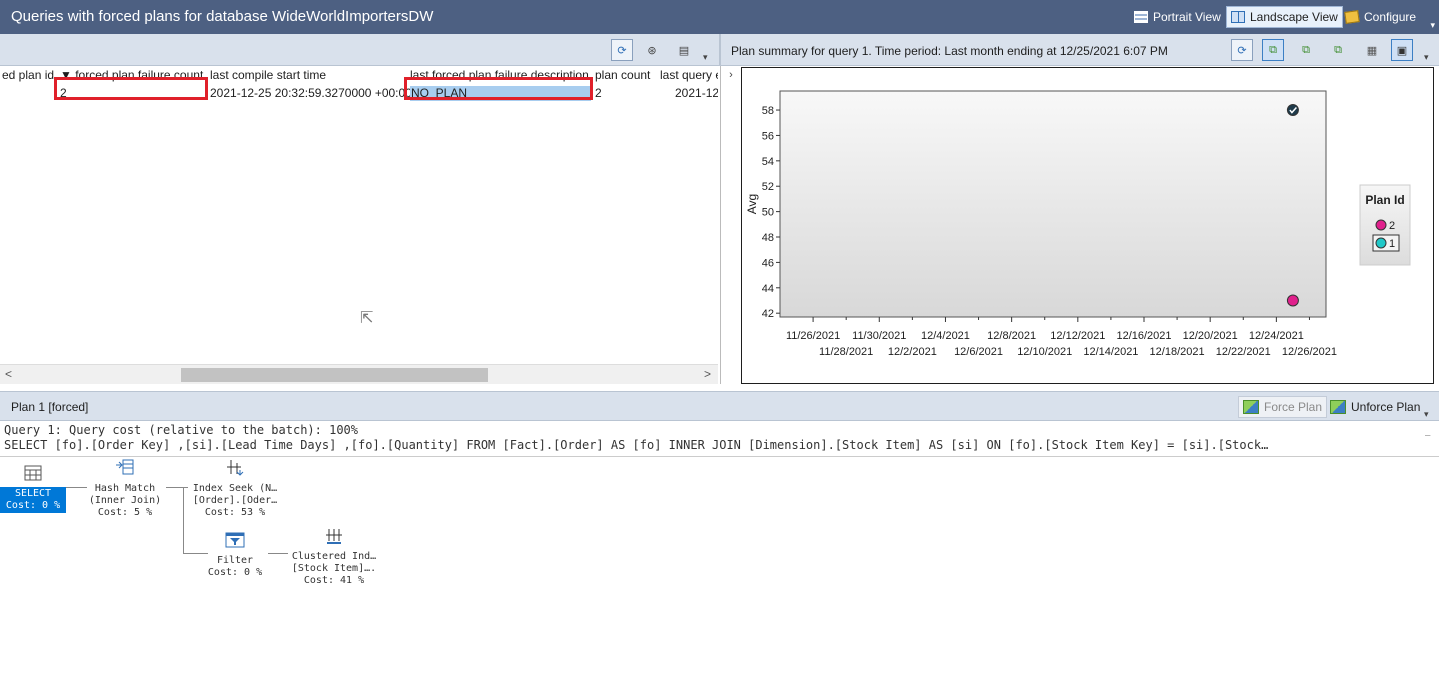 Image resolution: width=1439 pixels, height=696 pixels. I want to click on panel-divider, so click(720, 50).